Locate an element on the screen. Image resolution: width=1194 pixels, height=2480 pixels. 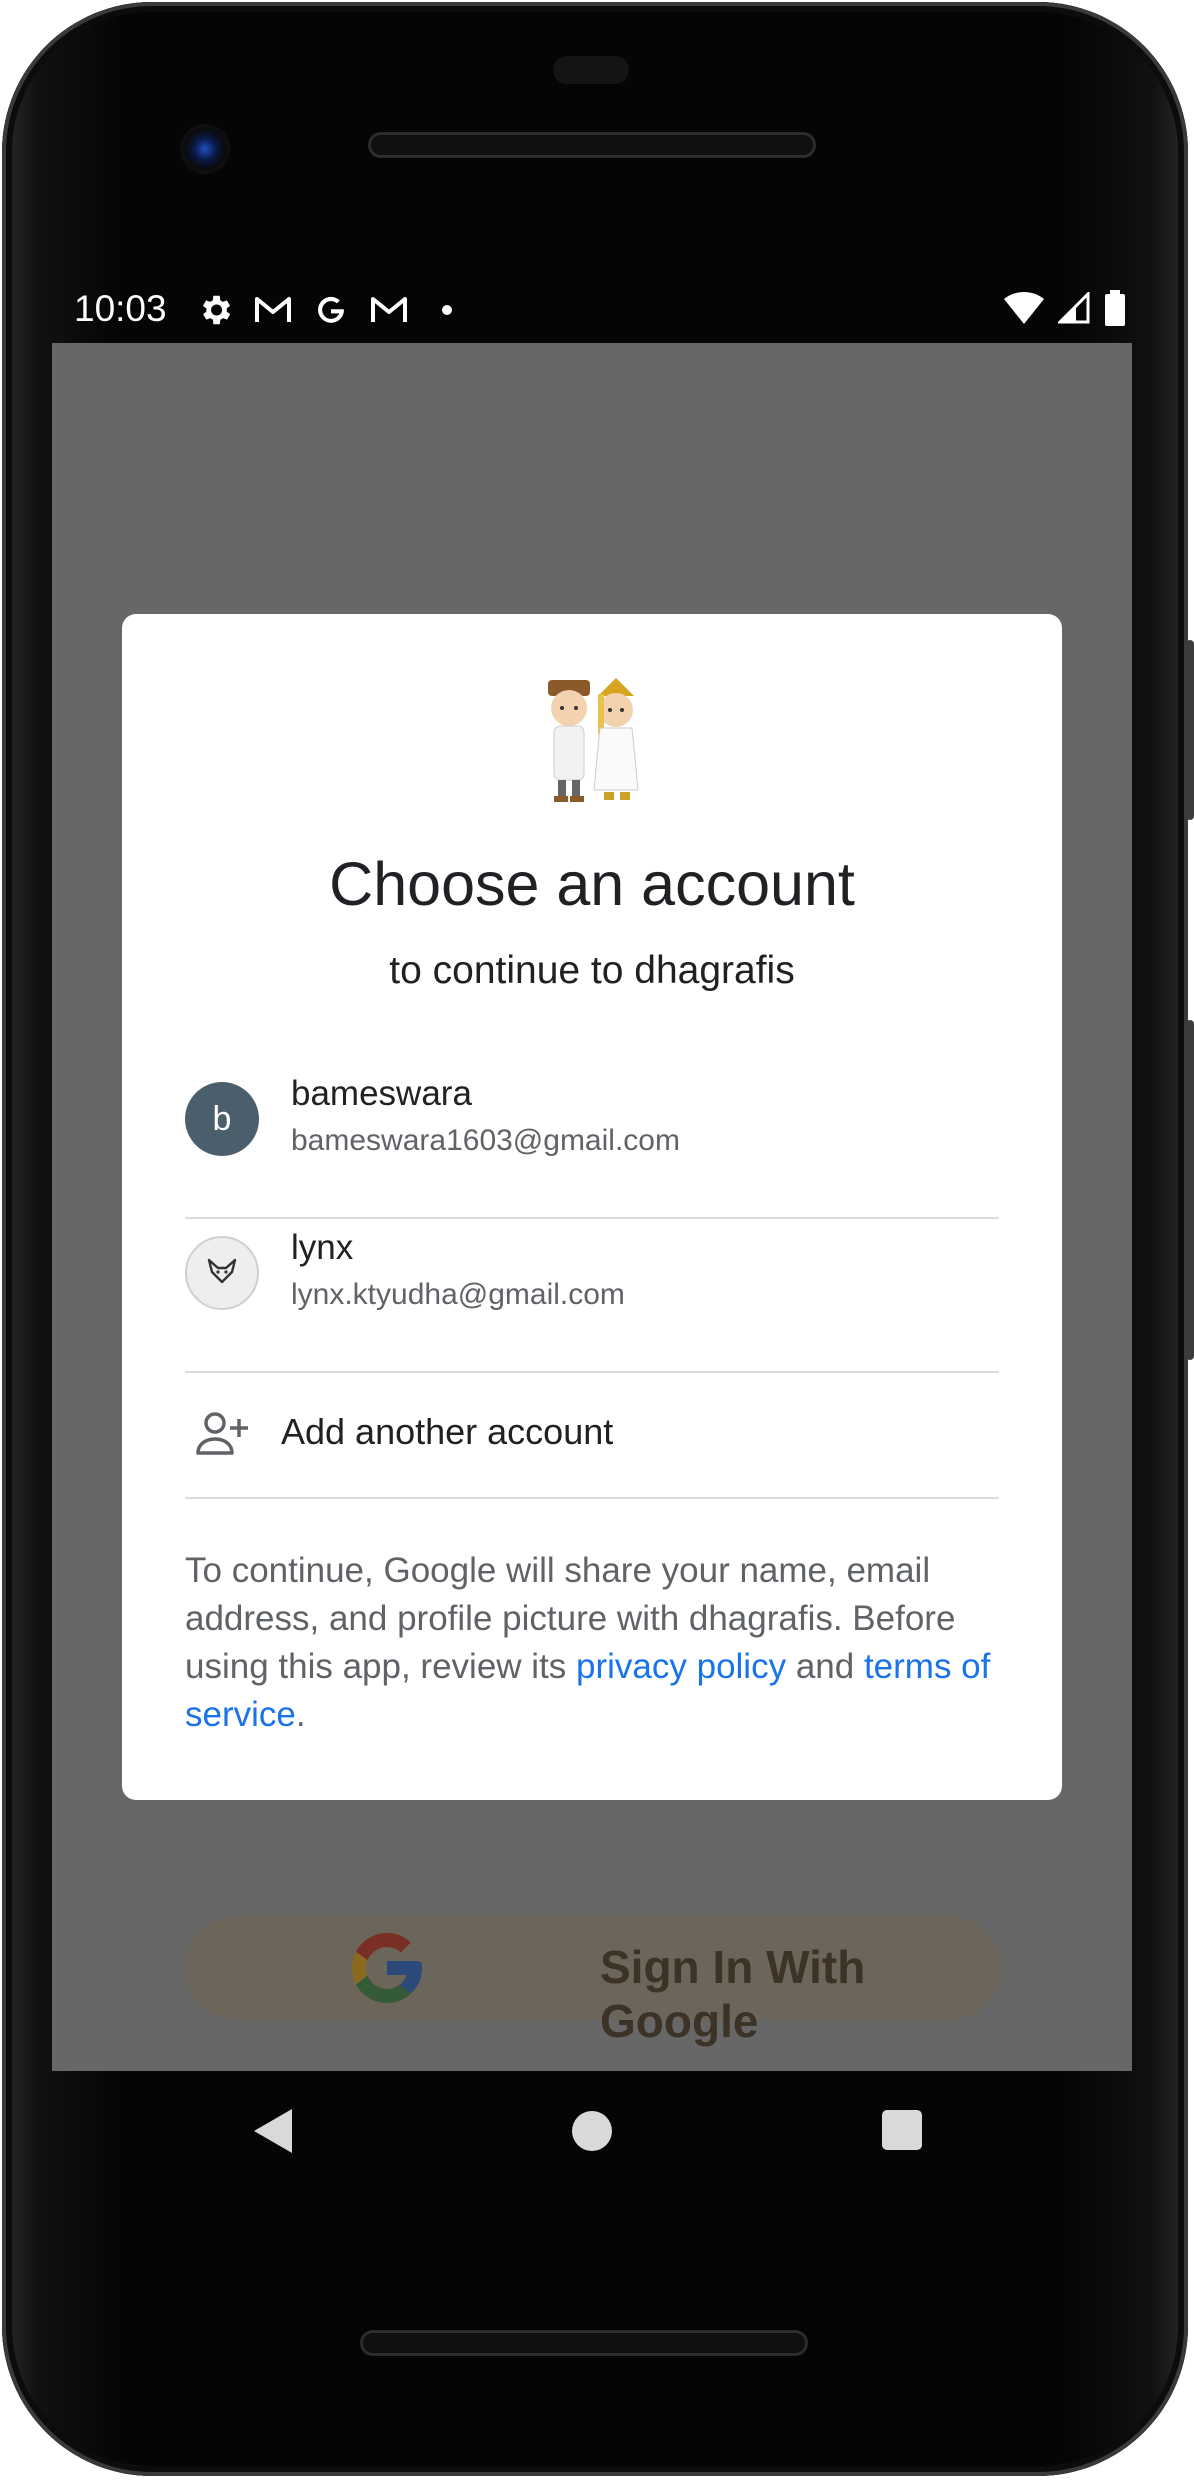
sensor-bar is located at coordinates (591, 70).